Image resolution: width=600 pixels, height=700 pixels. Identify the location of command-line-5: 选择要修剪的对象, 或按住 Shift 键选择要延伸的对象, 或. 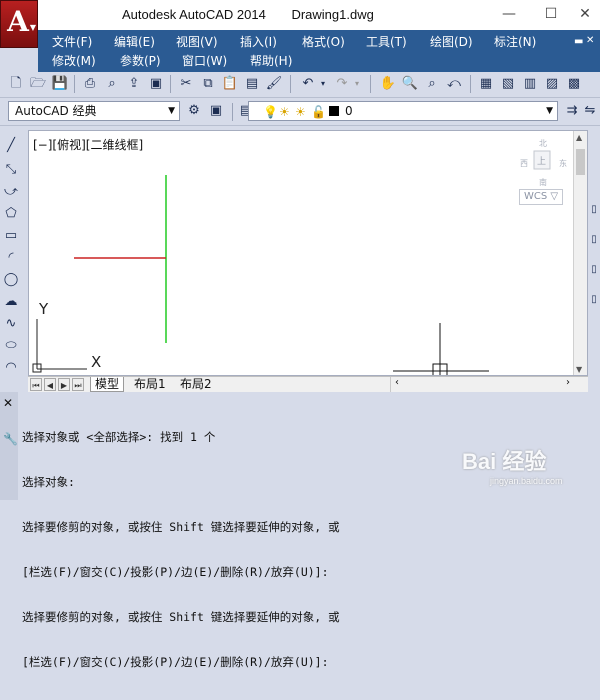
(181, 617).